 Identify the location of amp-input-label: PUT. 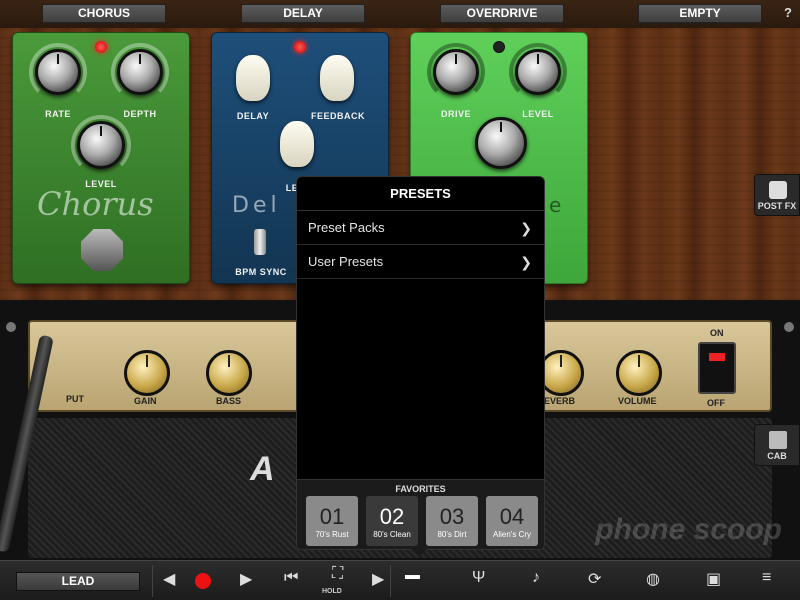
(75, 399).